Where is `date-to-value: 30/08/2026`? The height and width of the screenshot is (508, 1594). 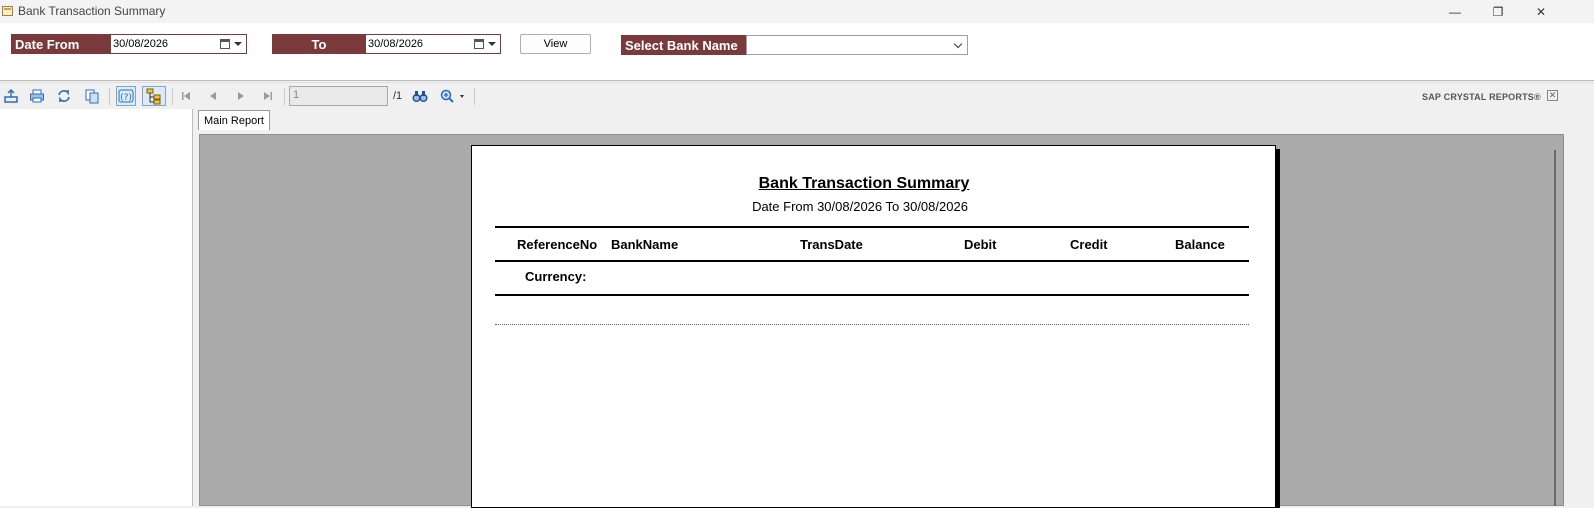 date-to-value: 30/08/2026 is located at coordinates (396, 44).